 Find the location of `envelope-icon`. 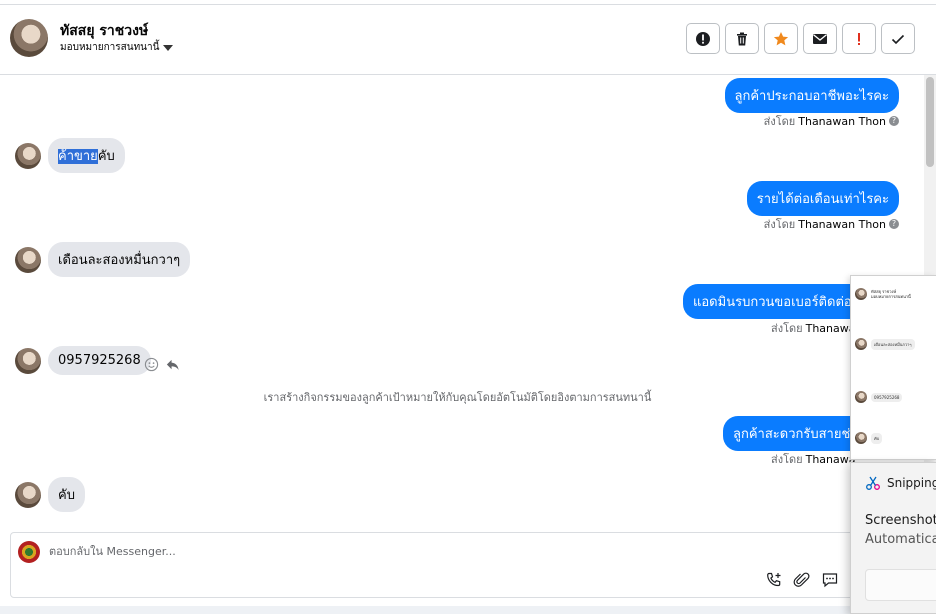

envelope-icon is located at coordinates (820, 38).